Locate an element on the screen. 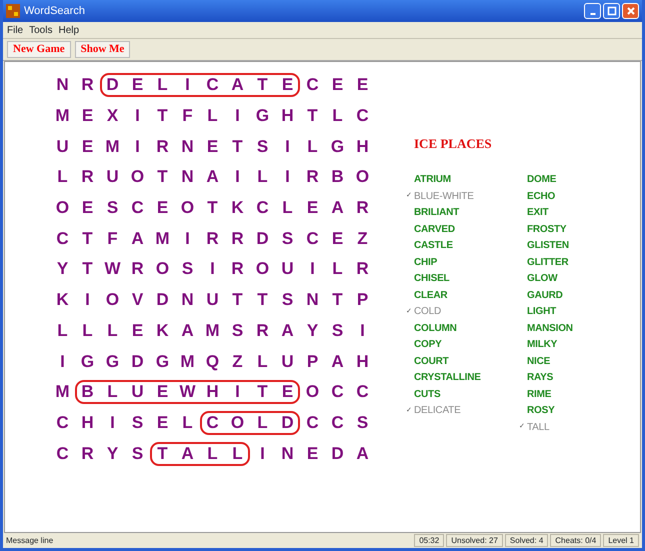 This screenshot has width=645, height=551. grid-letter: U is located at coordinates (287, 362).